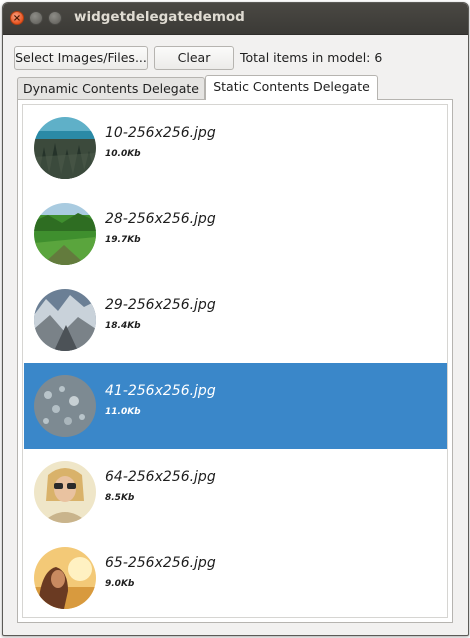 This screenshot has width=470, height=638. I want to click on item-size: 19.7Kb, so click(123, 240).